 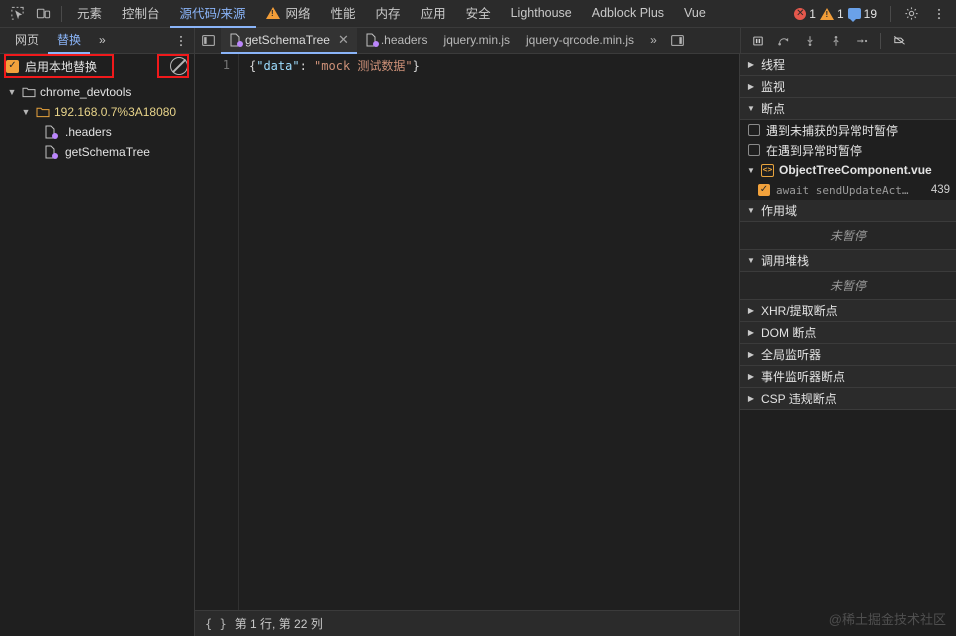 What do you see at coordinates (97, 112) in the screenshot?
I see `tree-node-host: ▼ 192.168.0.7%3A18080` at bounding box center [97, 112].